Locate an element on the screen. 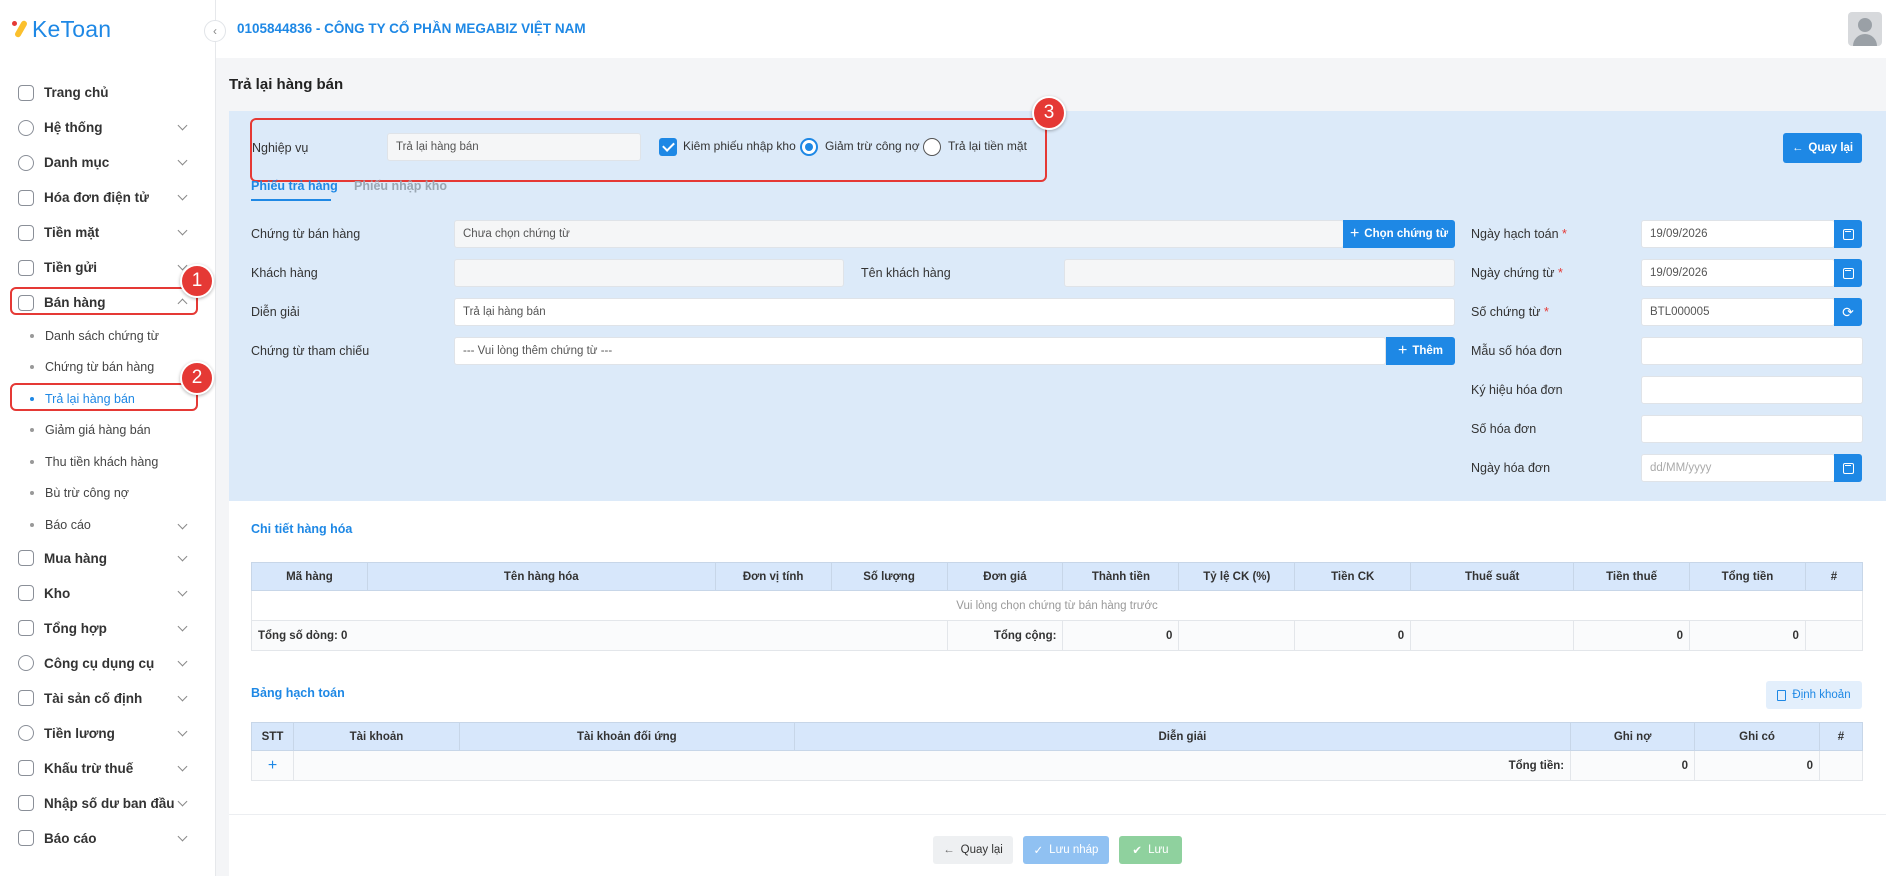  col-thue-suat: Thuế suất is located at coordinates (1492, 576).